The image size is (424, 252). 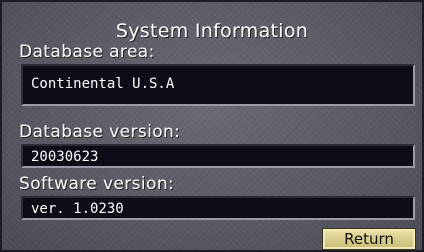 What do you see at coordinates (369, 239) in the screenshot?
I see `return-button: Return` at bounding box center [369, 239].